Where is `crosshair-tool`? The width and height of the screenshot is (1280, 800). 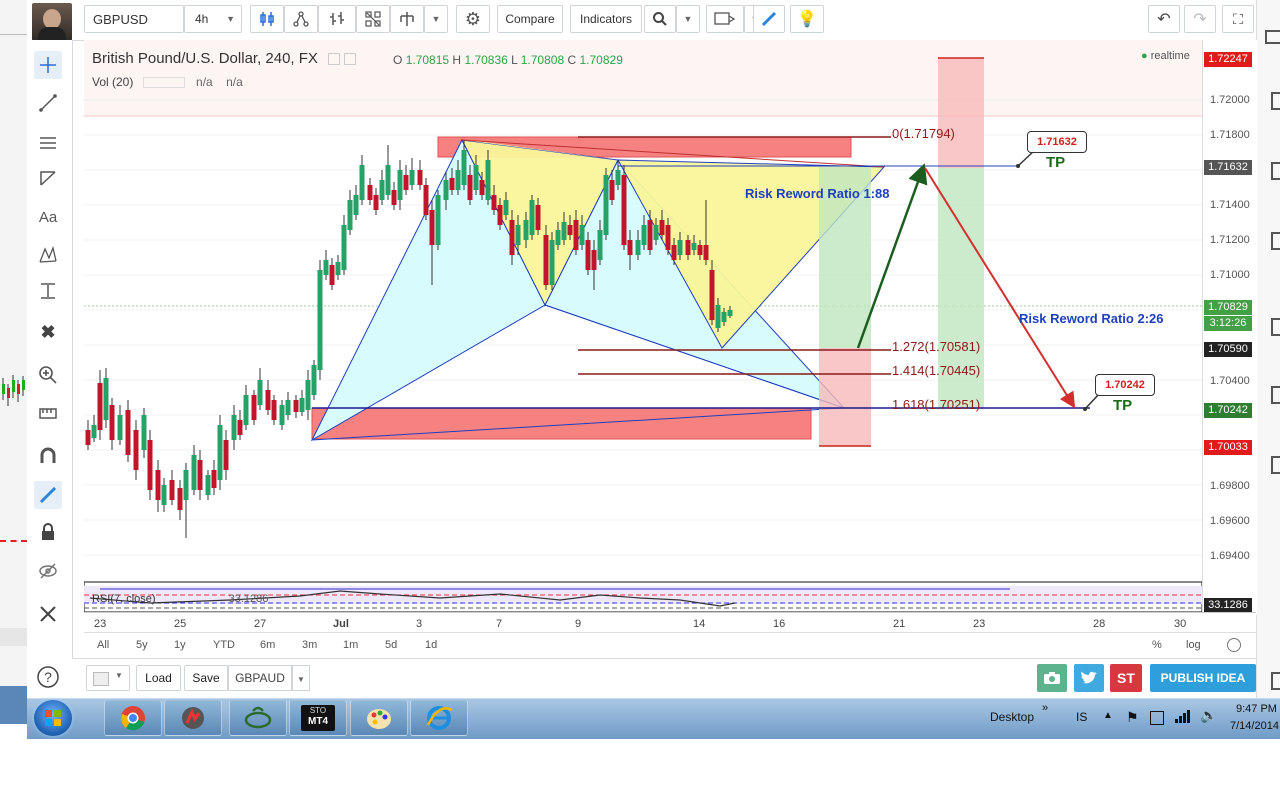
crosshair-tool is located at coordinates (48, 65).